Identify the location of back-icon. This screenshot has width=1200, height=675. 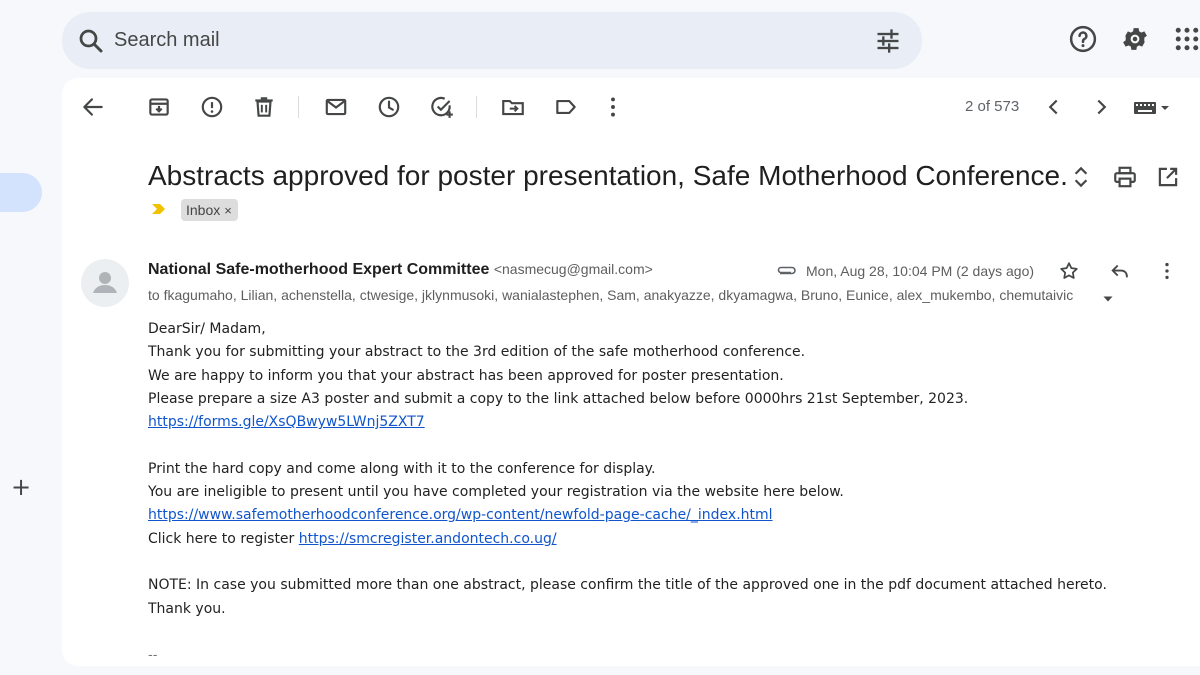
(93, 107).